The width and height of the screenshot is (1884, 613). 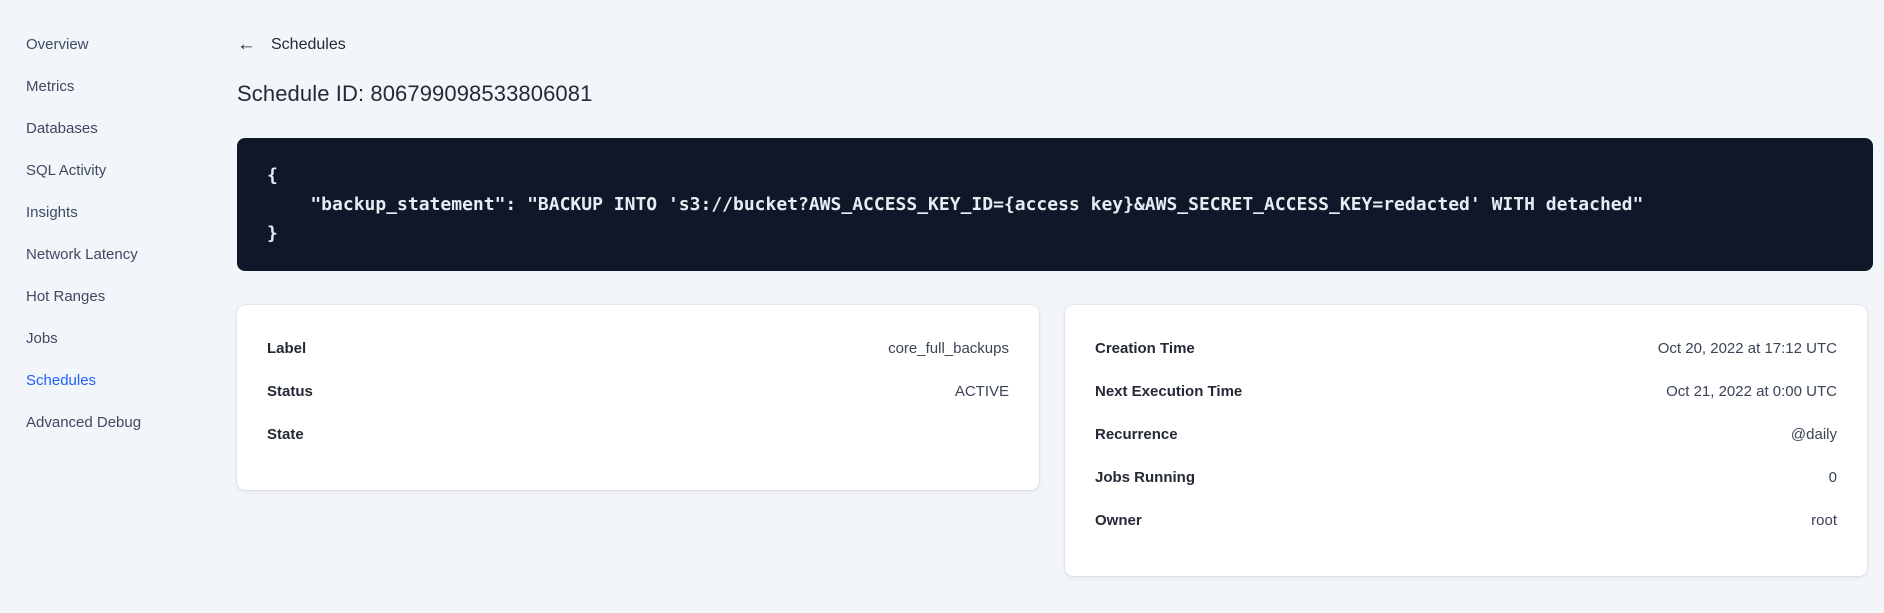 I want to click on row-label: State, so click(x=285, y=434).